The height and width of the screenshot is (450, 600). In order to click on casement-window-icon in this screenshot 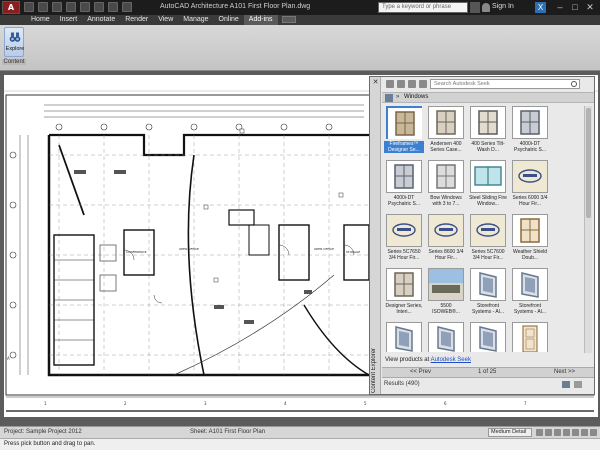, I will do `click(404, 284)`.